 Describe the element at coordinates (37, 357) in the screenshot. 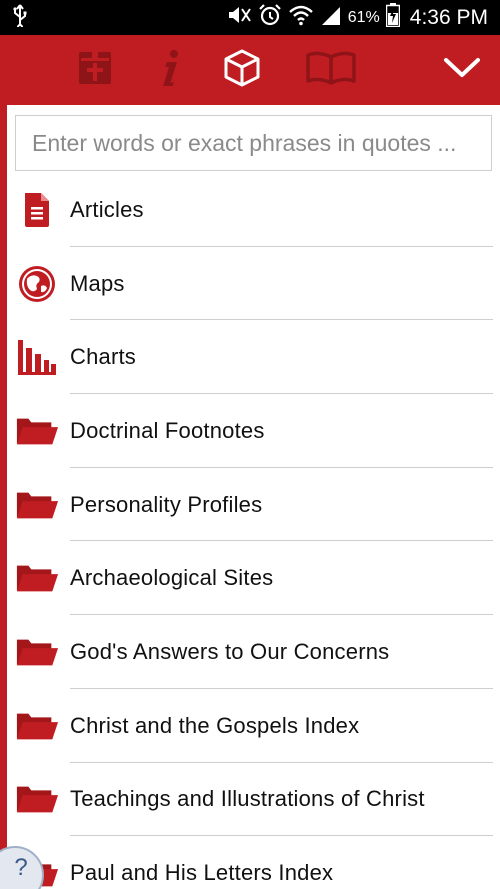

I see `bar-chart-icon` at that location.